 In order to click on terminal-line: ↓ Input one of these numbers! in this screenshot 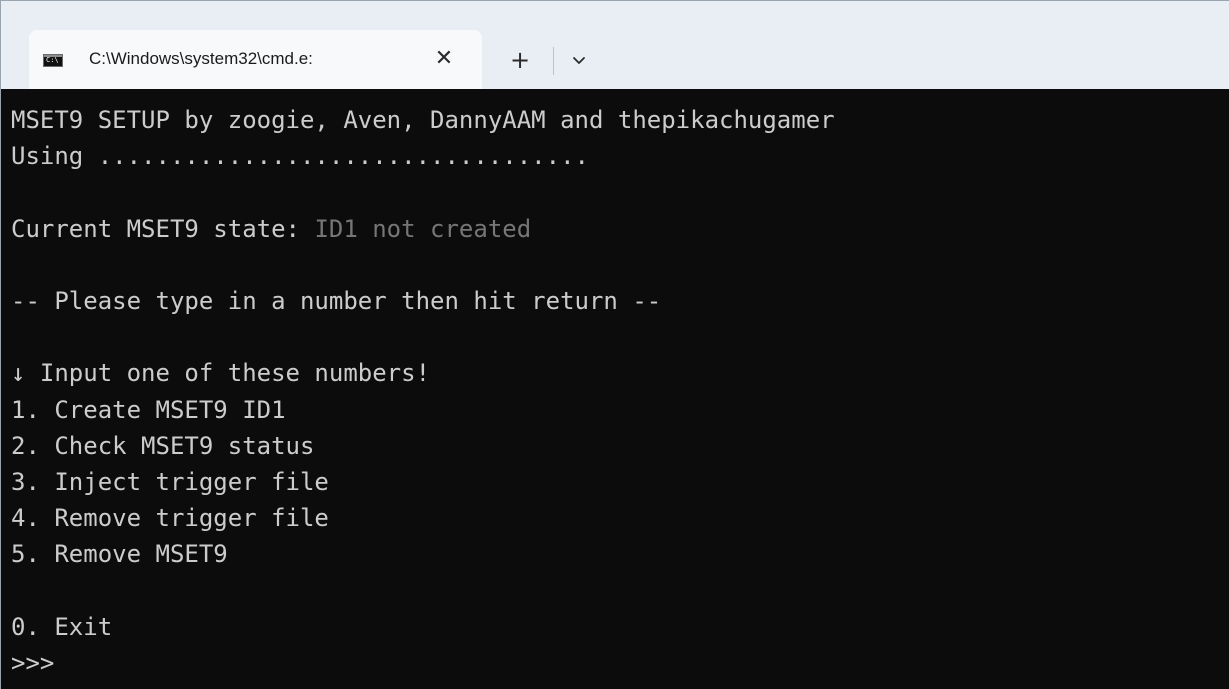, I will do `click(221, 373)`.